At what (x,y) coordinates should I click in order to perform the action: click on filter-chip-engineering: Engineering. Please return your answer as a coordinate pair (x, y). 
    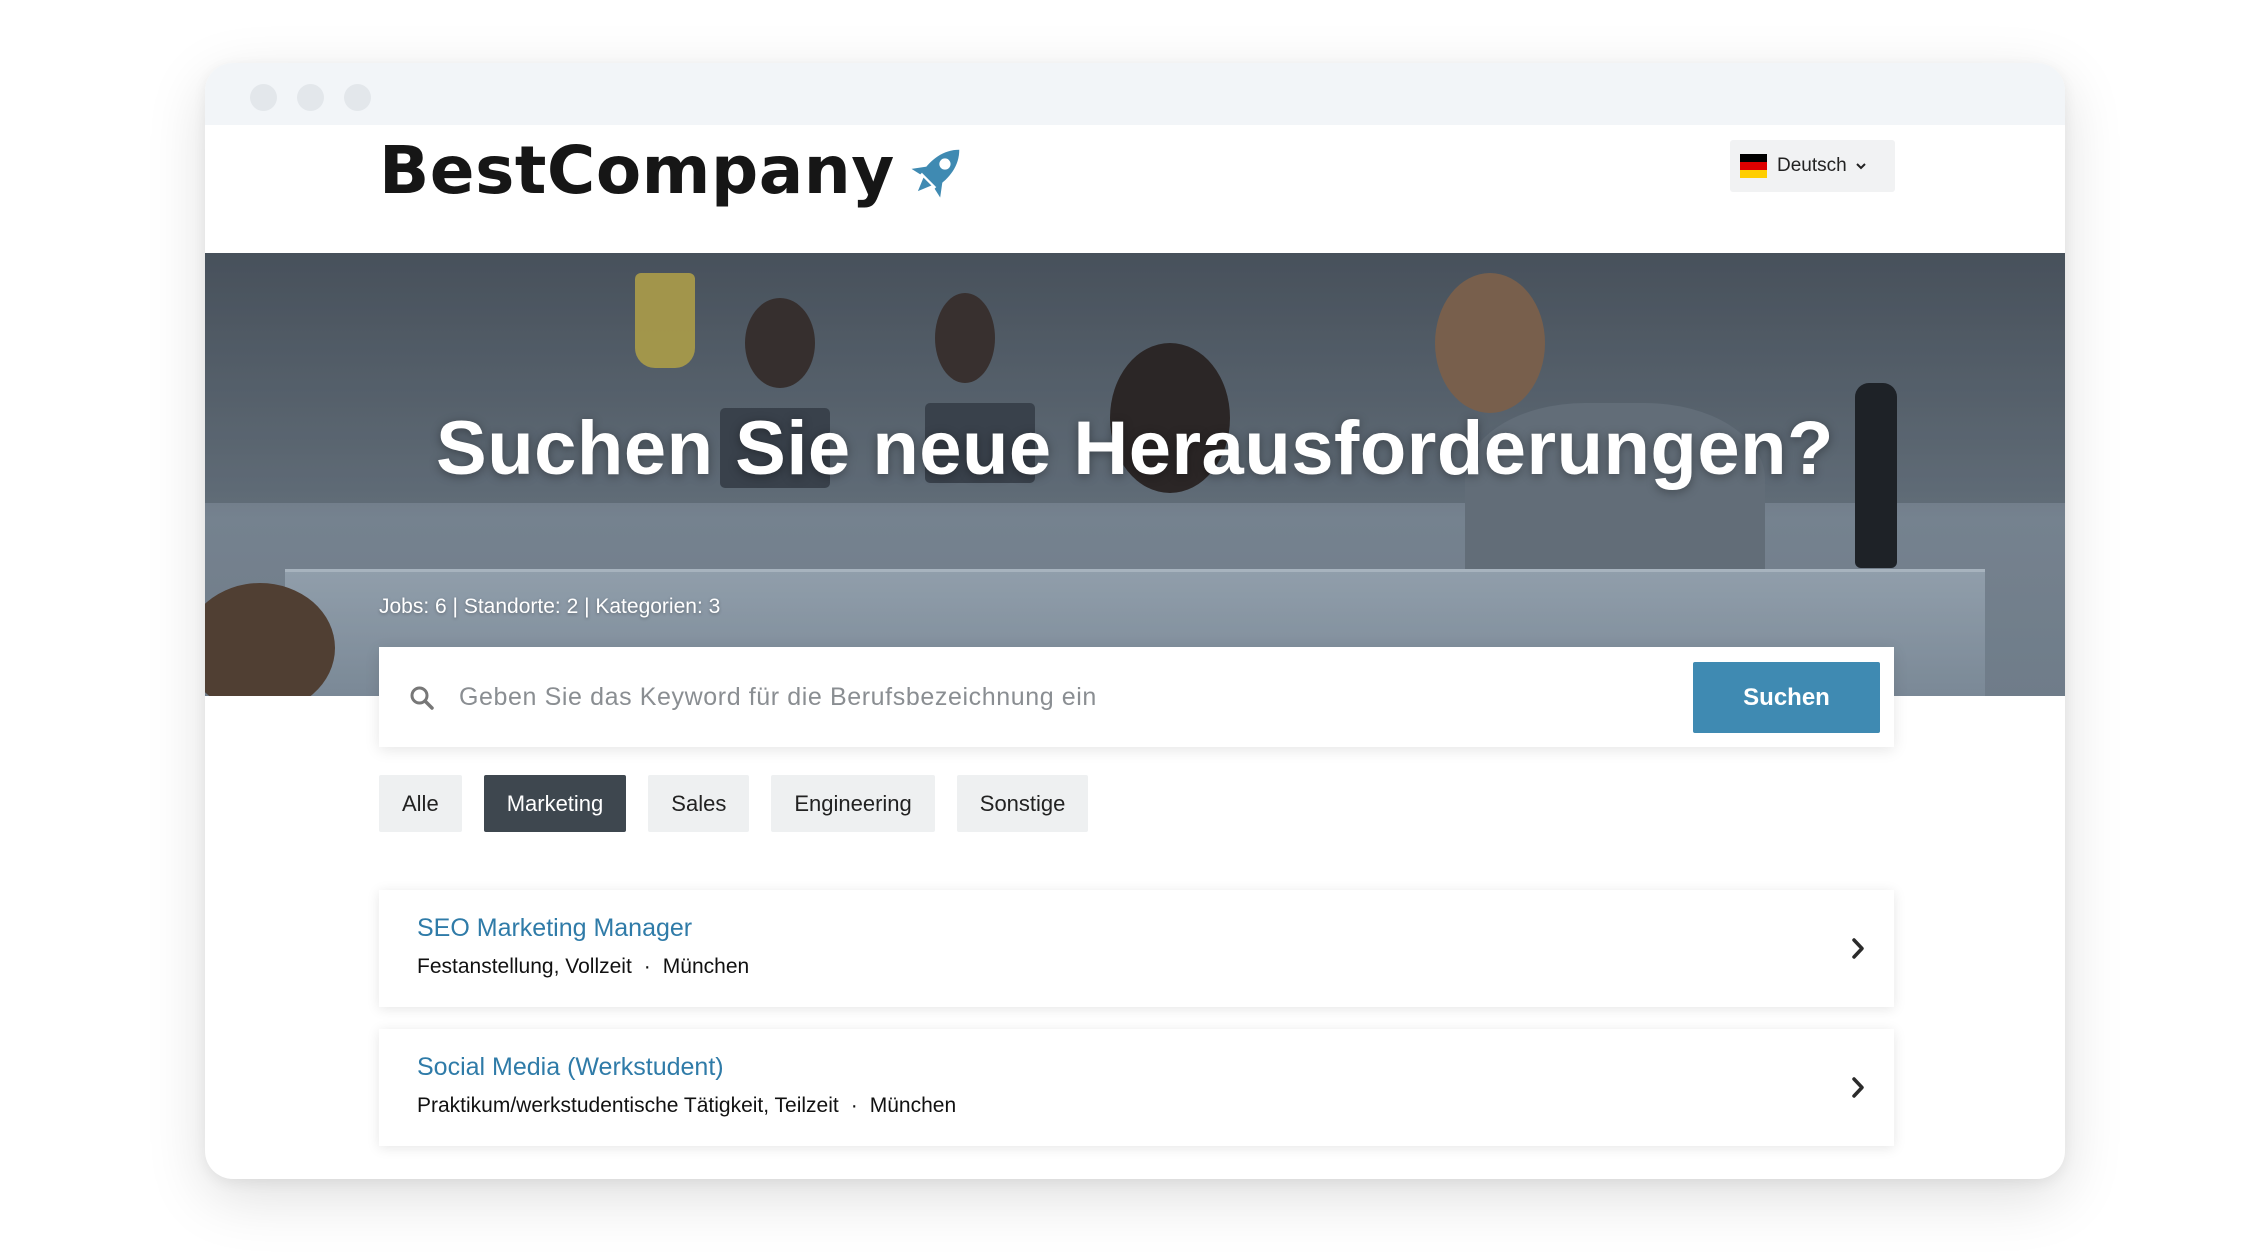
    Looking at the image, I should click on (853, 803).